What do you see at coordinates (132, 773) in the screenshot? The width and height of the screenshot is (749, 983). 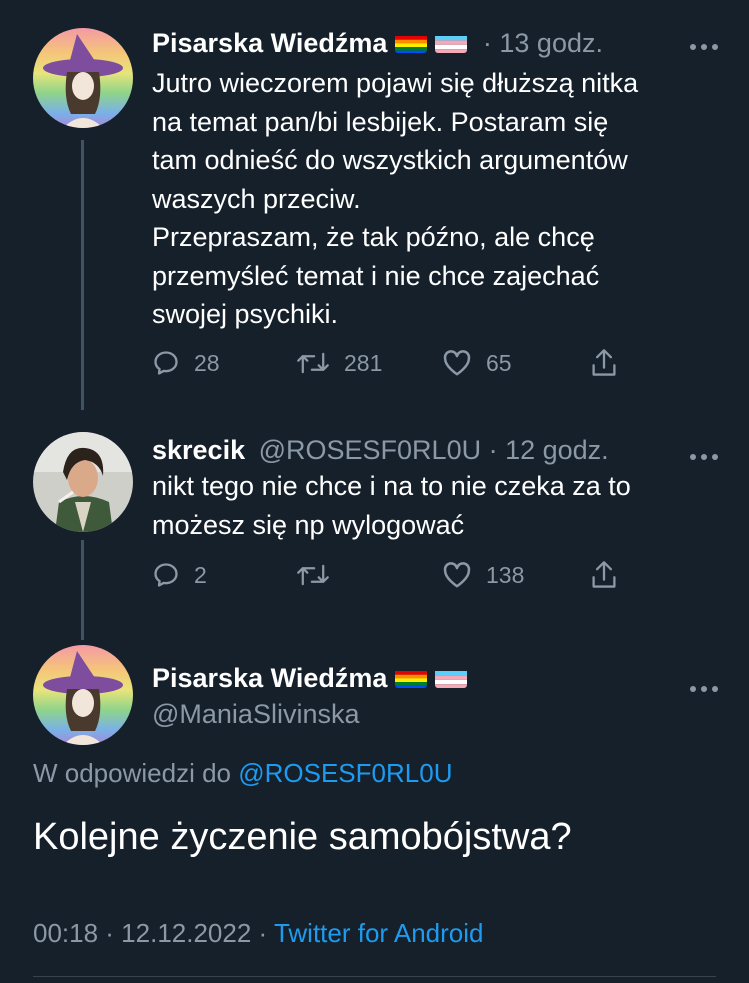 I see `reply-prefix: W odpowiedzi do` at bounding box center [132, 773].